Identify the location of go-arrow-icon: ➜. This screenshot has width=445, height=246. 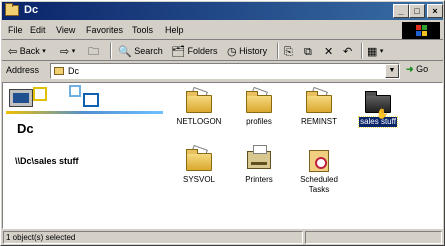
(410, 69).